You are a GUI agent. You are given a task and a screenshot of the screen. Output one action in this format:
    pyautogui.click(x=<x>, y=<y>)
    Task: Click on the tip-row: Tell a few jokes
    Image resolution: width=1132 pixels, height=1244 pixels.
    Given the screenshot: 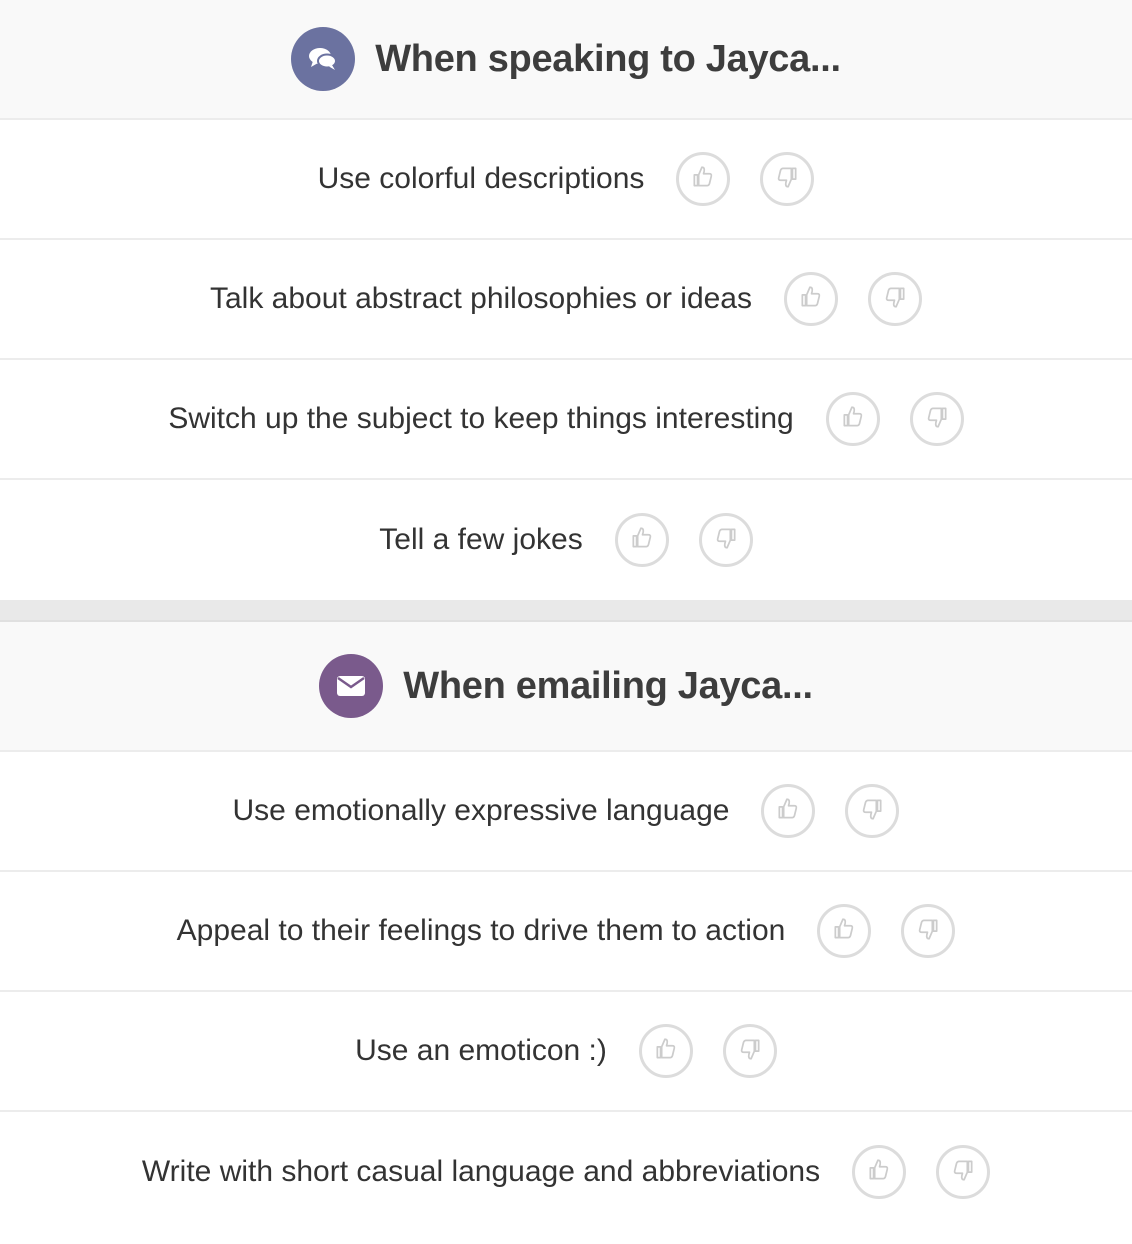 What is the action you would take?
    pyautogui.click(x=566, y=540)
    